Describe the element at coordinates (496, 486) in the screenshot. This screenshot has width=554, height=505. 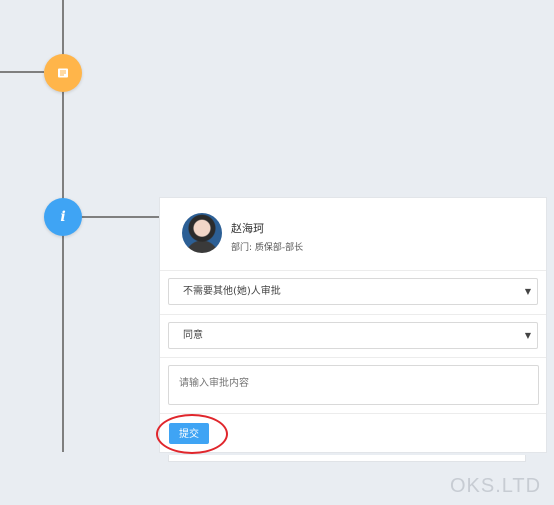
I see `watermark: OKS.LTD` at that location.